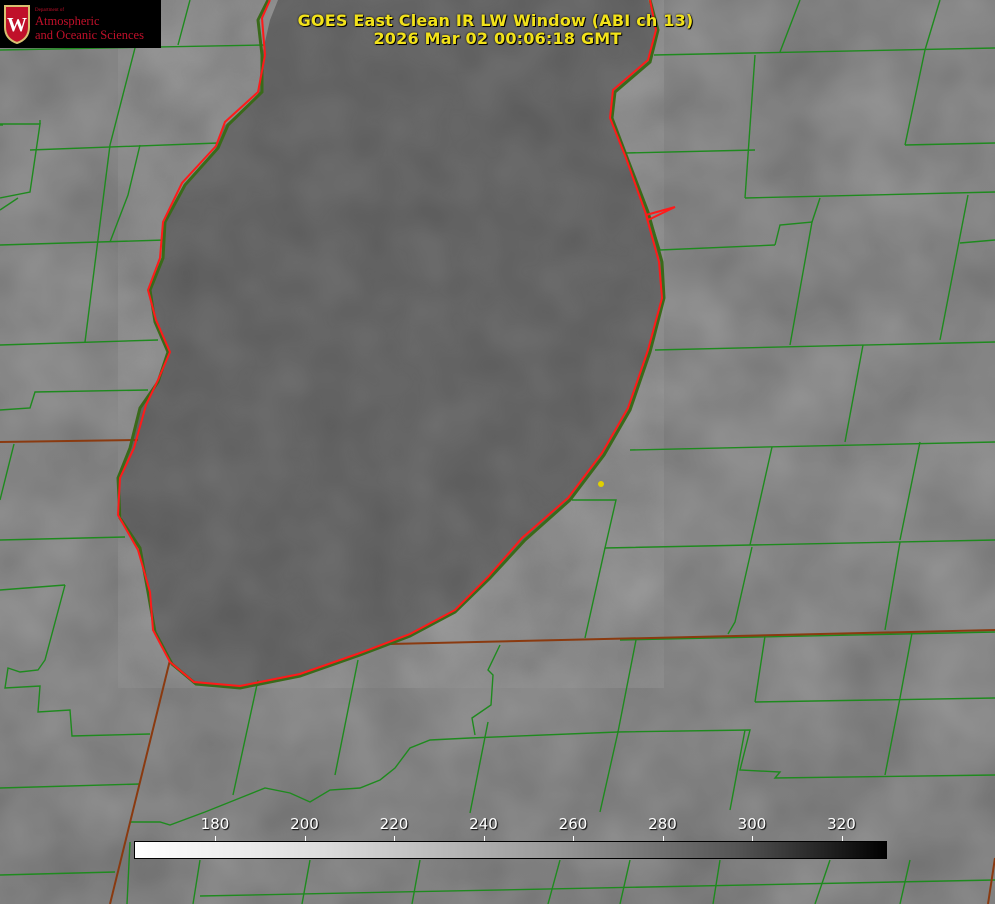 Image resolution: width=995 pixels, height=904 pixels. Describe the element at coordinates (841, 824) in the screenshot. I see `colorbar-tick-label: 320` at that location.